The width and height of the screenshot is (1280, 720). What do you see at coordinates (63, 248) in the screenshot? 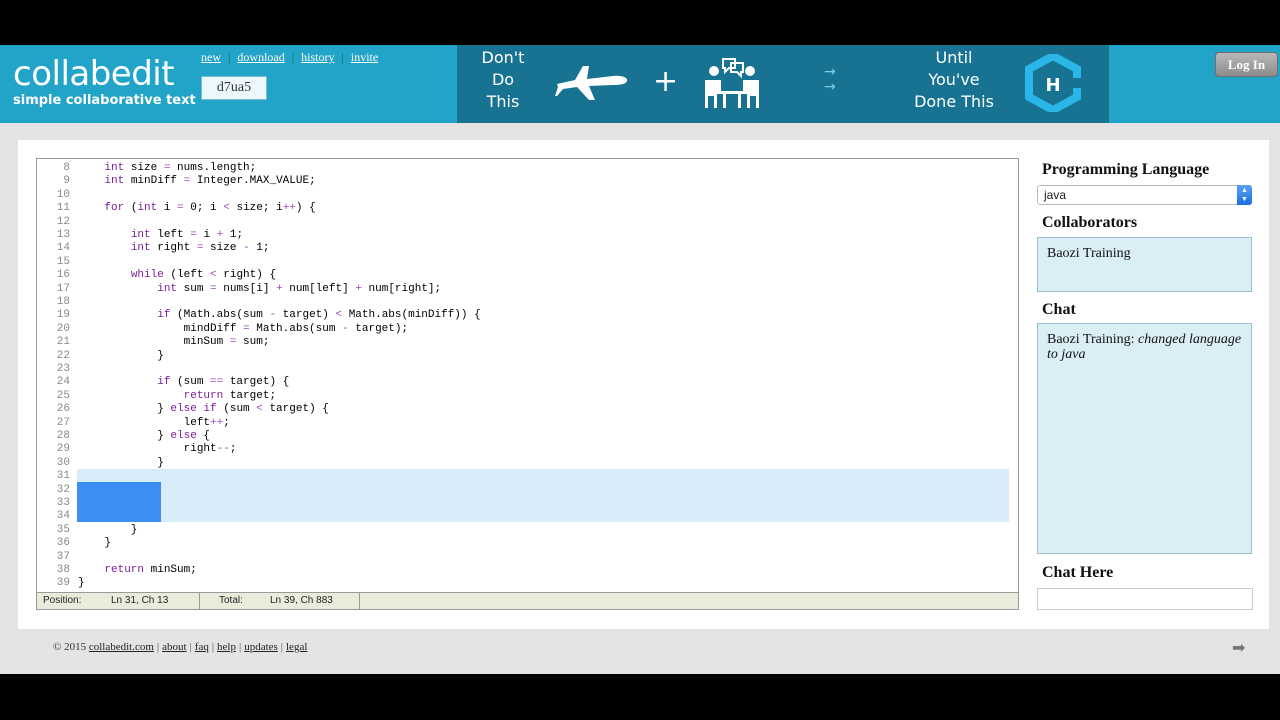
I see `line-number: 14` at bounding box center [63, 248].